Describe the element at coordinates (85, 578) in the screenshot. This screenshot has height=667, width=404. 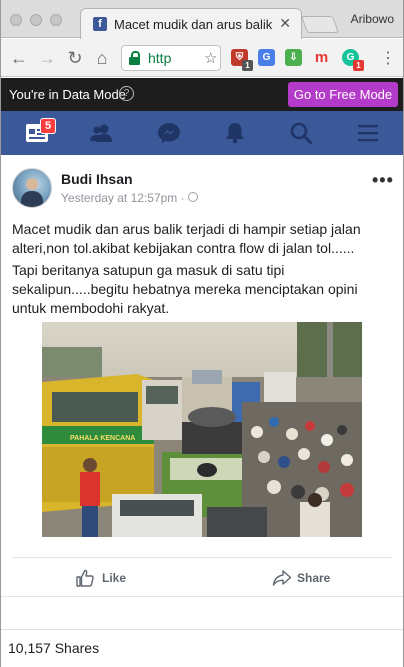
I see `thumbs-up-icon` at that location.